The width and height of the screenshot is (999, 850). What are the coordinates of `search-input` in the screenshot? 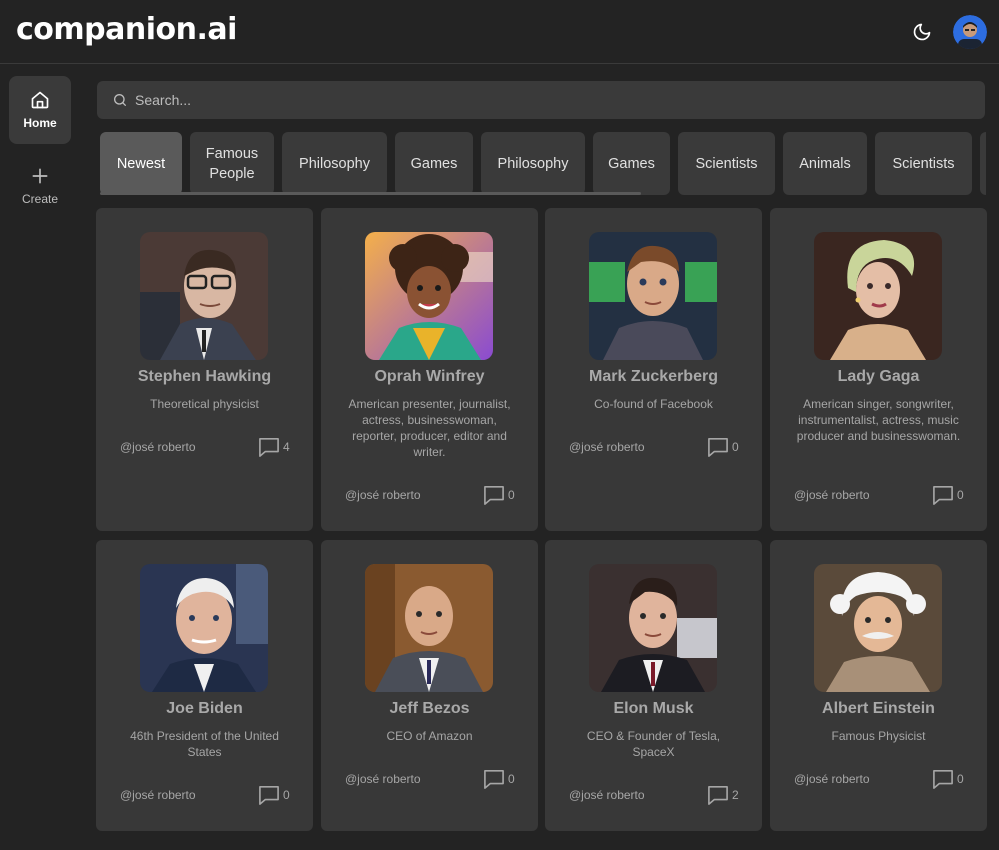 It's located at (550, 100).